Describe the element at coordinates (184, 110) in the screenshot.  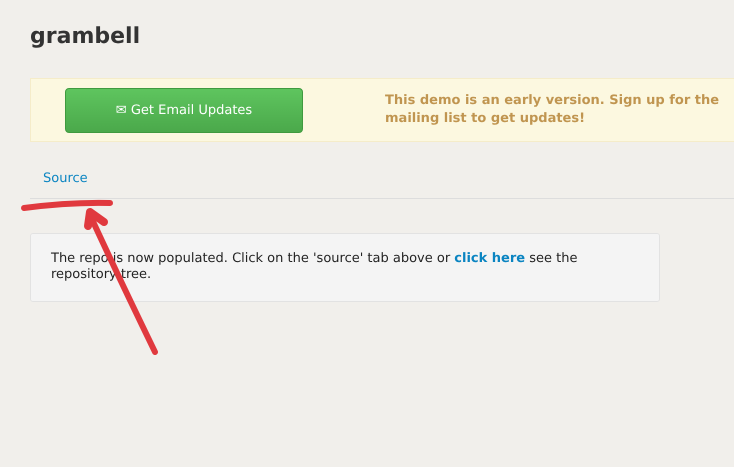
I see `email-updates-button: ✉ Get Email Updates` at that location.